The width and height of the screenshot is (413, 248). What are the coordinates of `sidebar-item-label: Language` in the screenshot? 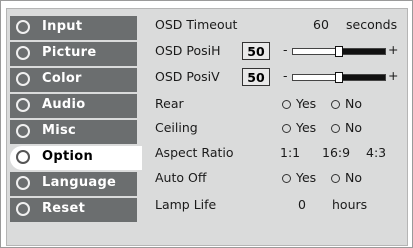 It's located at (79, 182).